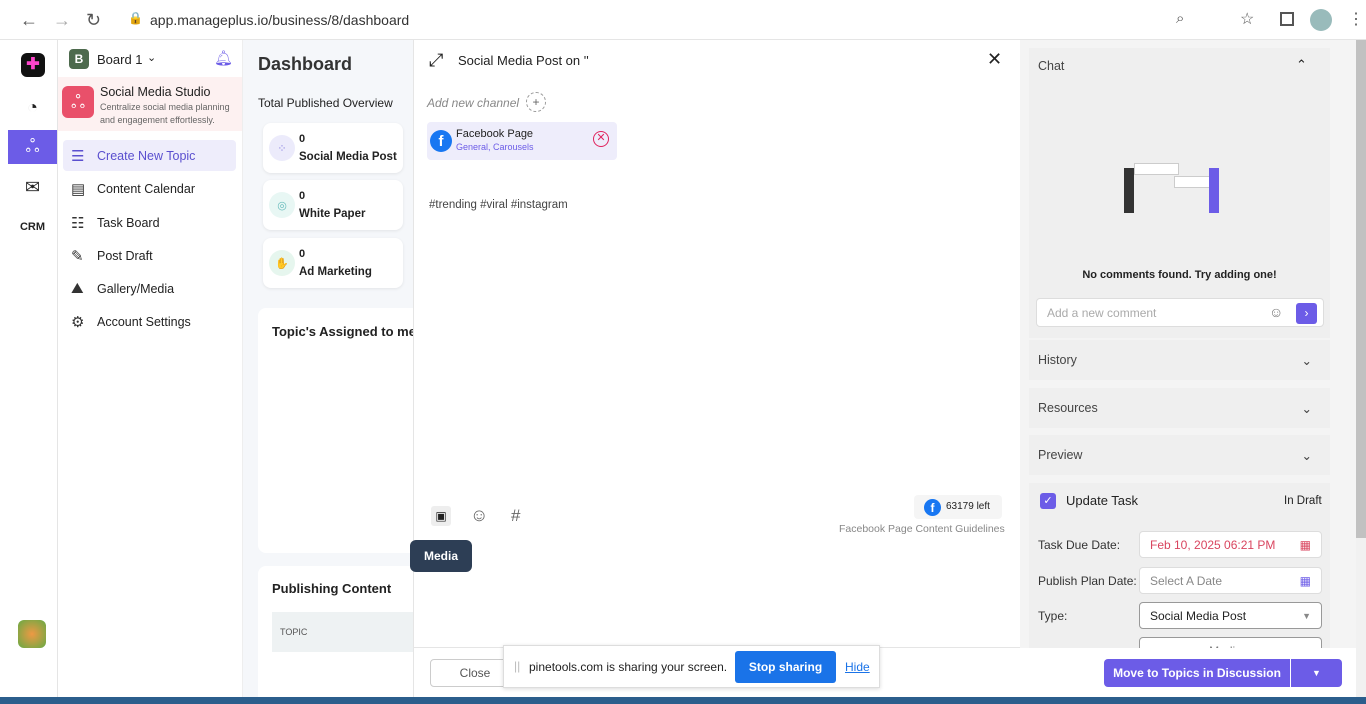 The height and width of the screenshot is (704, 1366). Describe the element at coordinates (536, 102) in the screenshot. I see `add-channel-button: +` at that location.